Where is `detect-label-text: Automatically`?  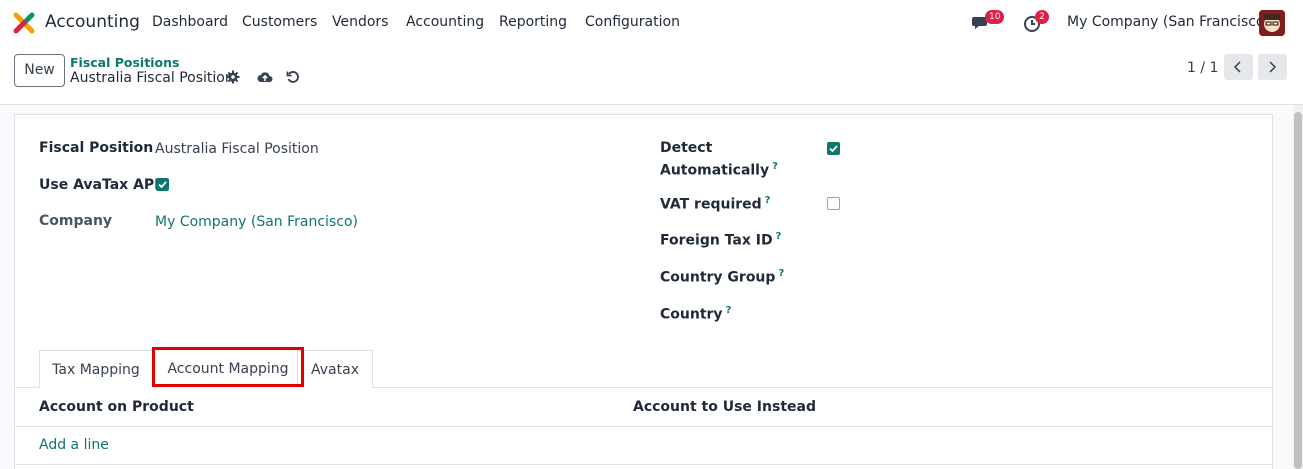
detect-label-text: Automatically is located at coordinates (715, 170).